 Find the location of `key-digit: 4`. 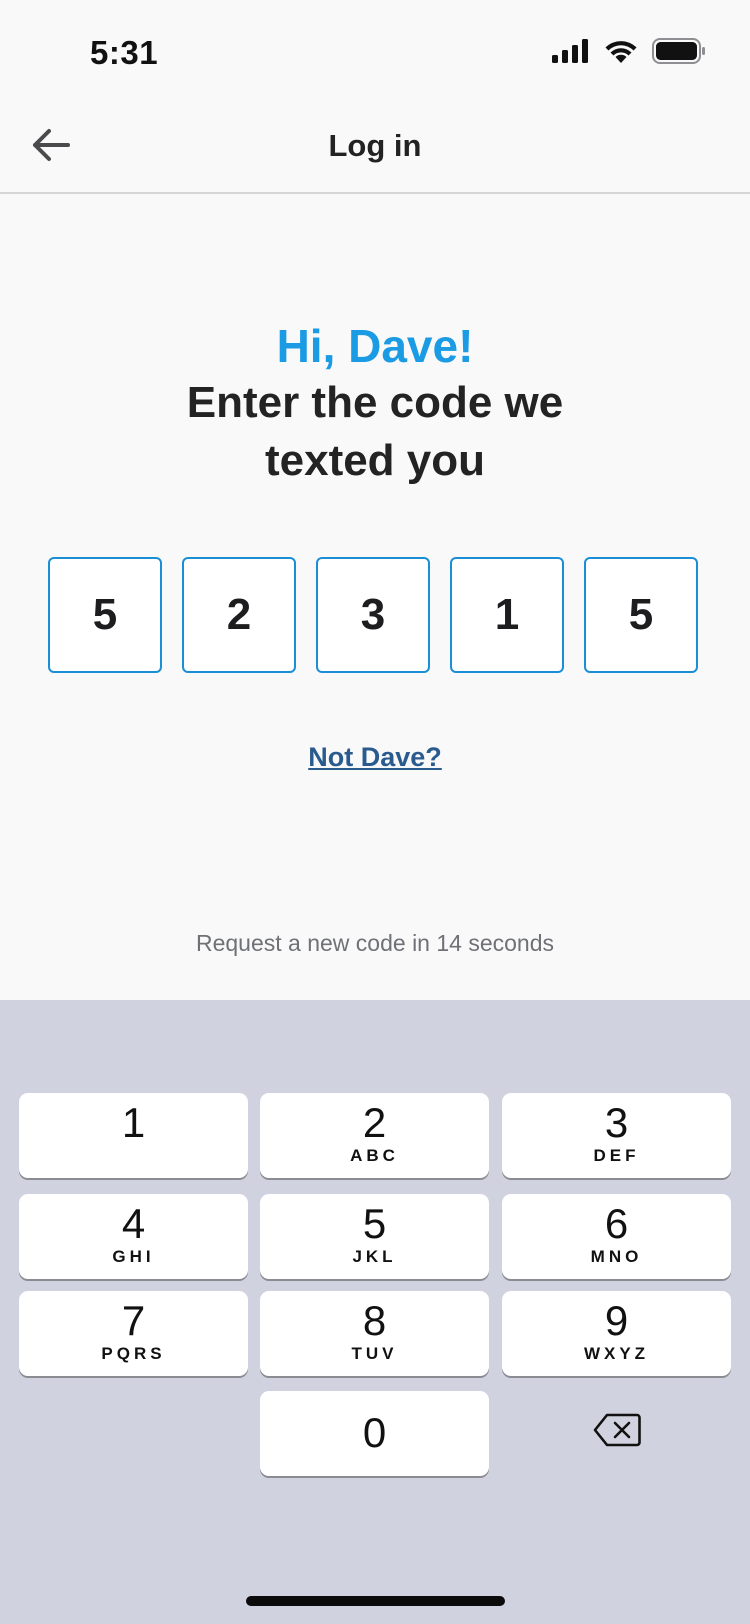

key-digit: 4 is located at coordinates (133, 1223).